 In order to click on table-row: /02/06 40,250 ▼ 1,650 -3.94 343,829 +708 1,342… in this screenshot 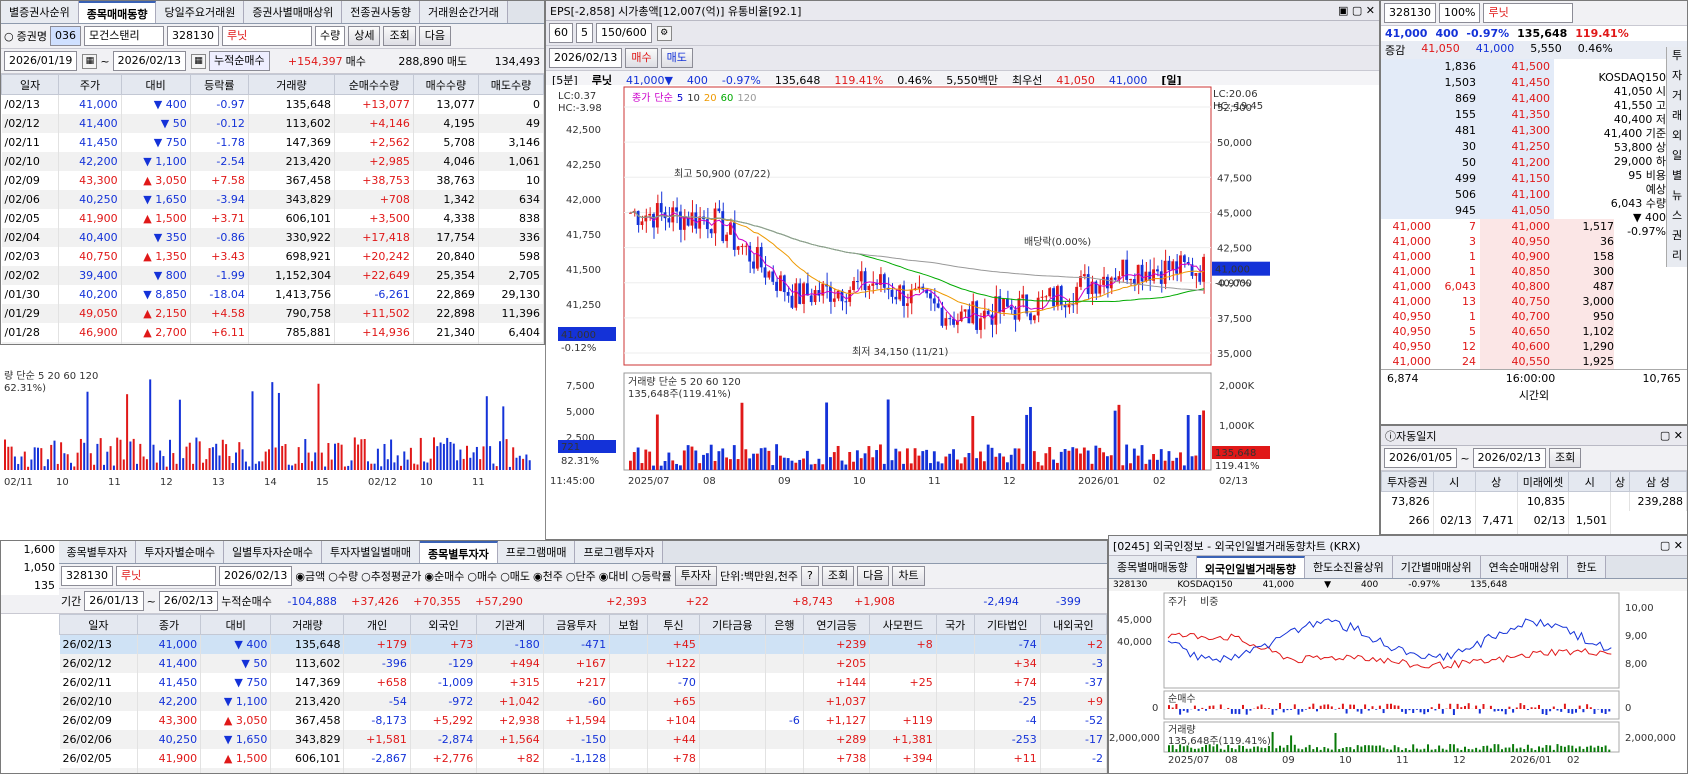, I will do `click(272, 199)`.